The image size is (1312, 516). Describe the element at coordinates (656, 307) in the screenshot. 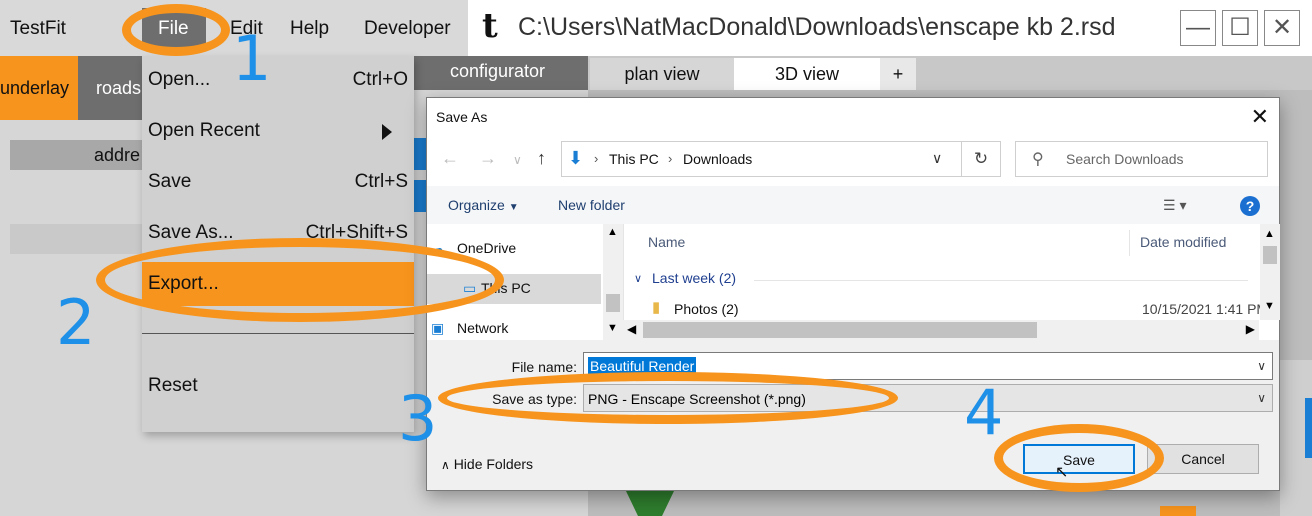

I see `folder-icon: ▮` at that location.